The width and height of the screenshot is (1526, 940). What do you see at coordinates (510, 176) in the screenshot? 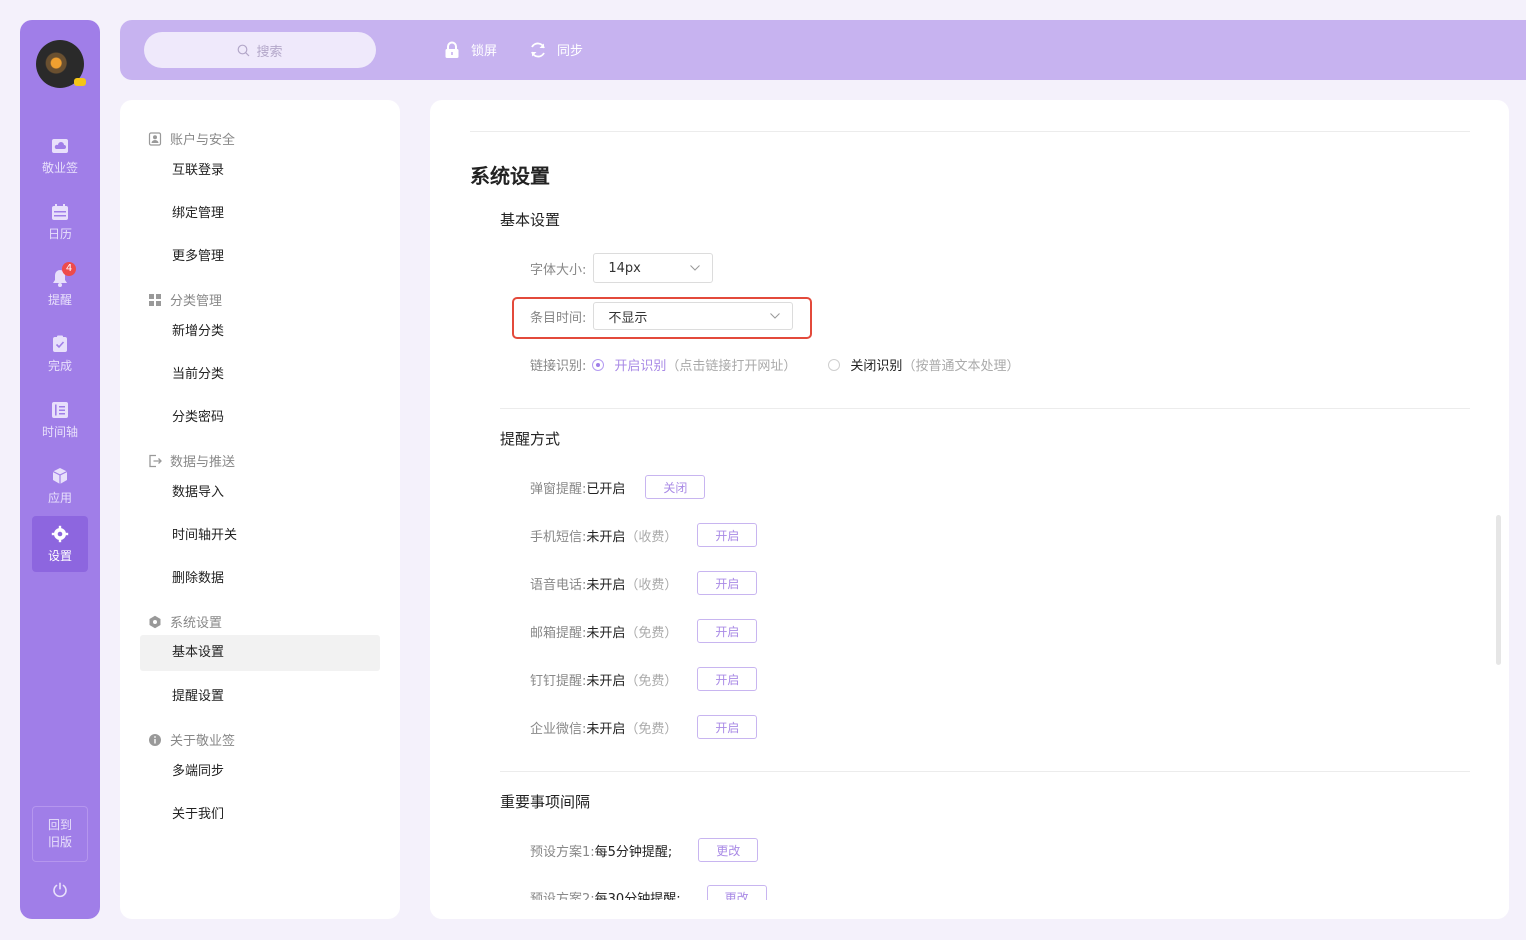
I see `page-title: 系统设置` at bounding box center [510, 176].